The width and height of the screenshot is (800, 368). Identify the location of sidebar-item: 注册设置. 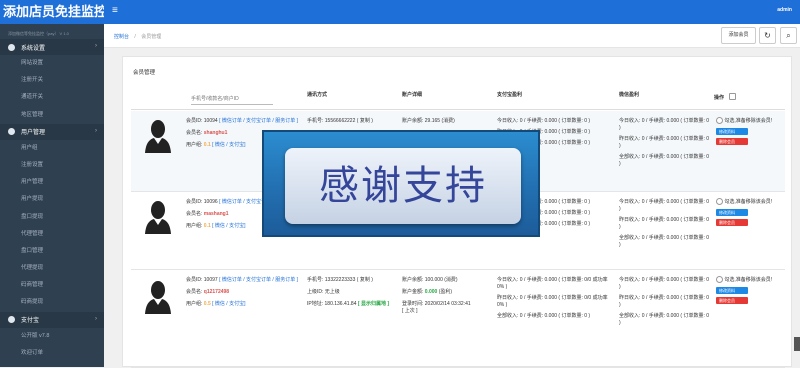
(52, 165).